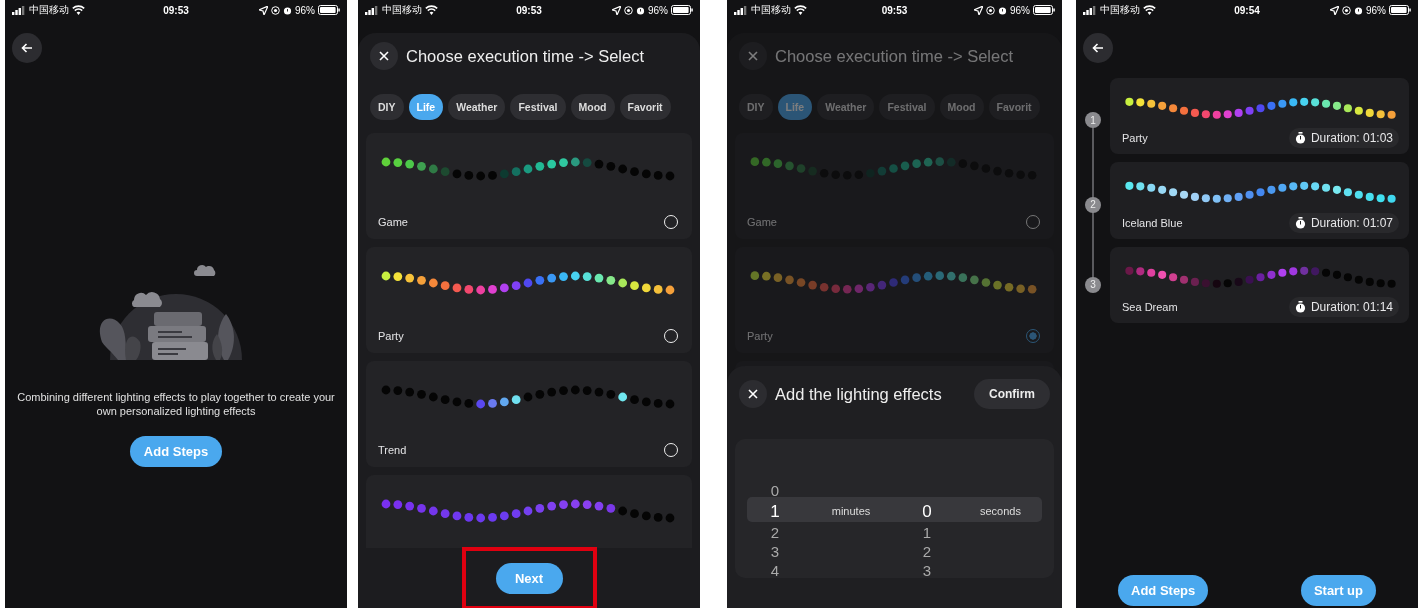 The image size is (1426, 608). What do you see at coordinates (176, 404) in the screenshot?
I see `empty-state-message: Combining different lighting effects to play together to create your own personalized lighting effects` at bounding box center [176, 404].